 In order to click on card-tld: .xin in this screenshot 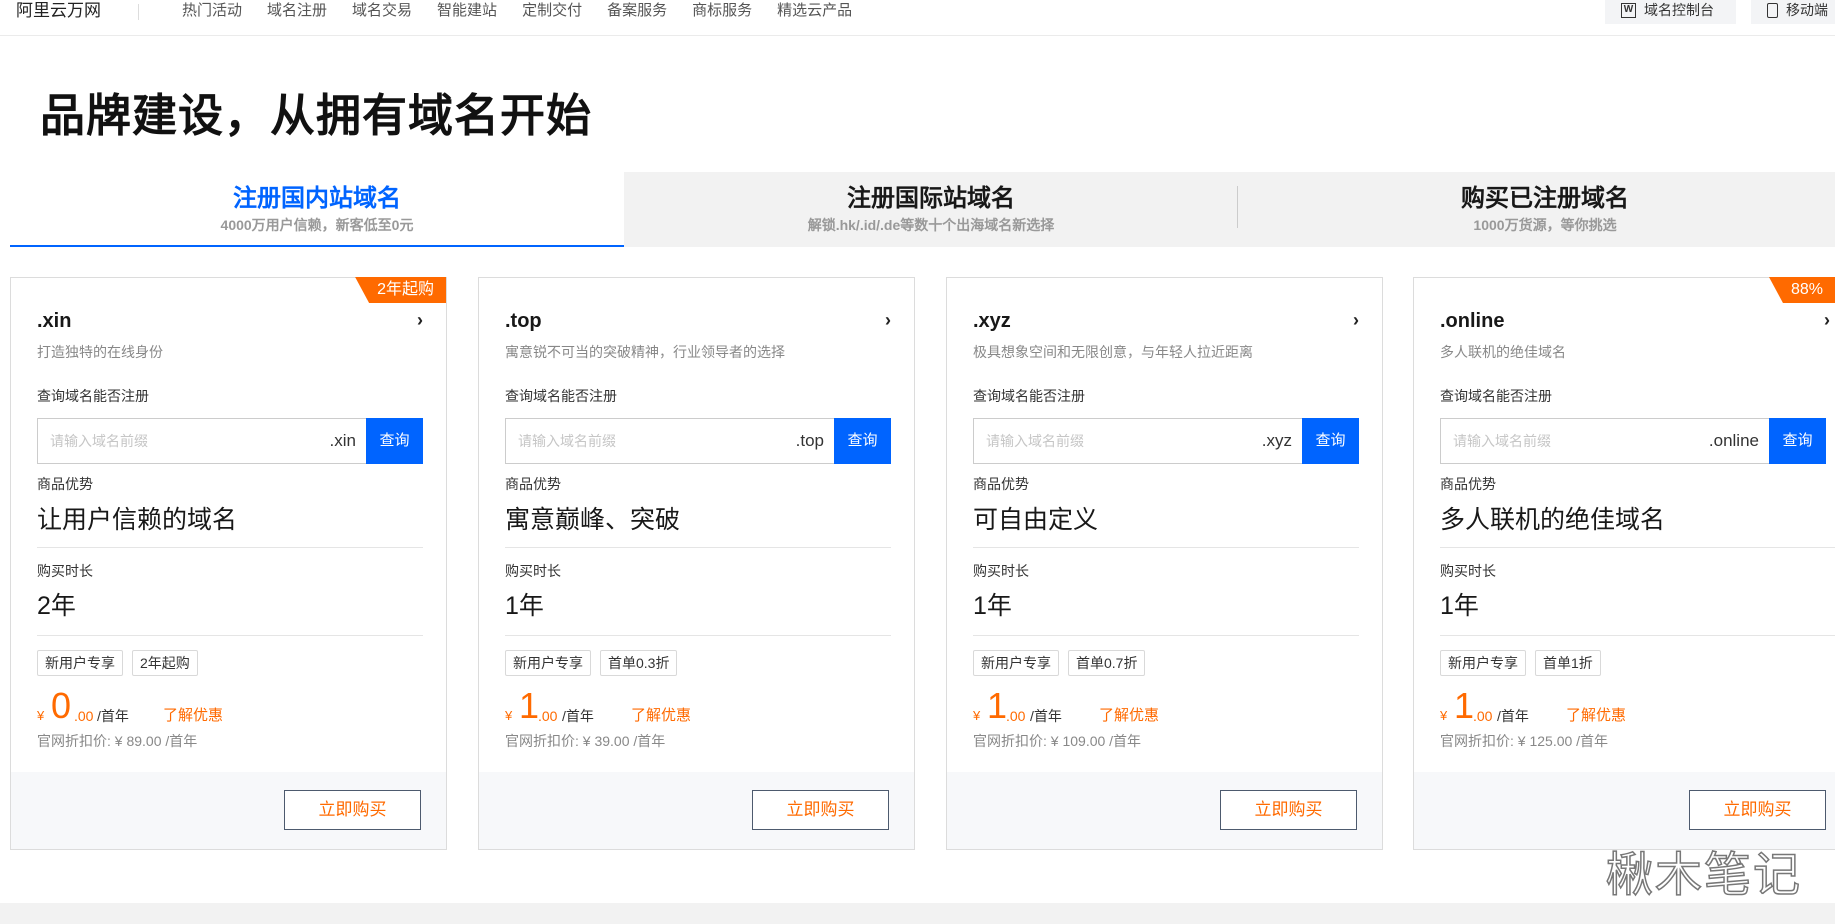, I will do `click(54, 321)`.